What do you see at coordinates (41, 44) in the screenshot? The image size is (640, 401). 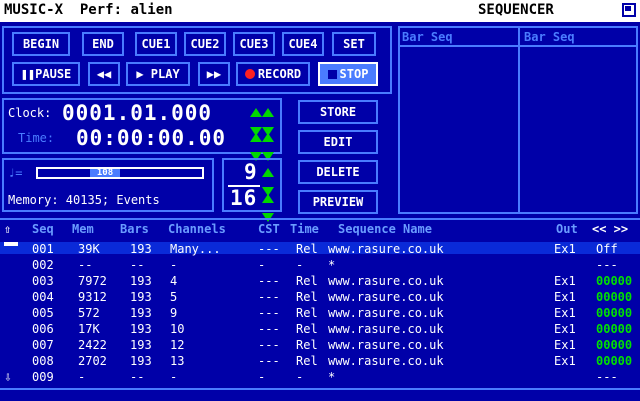 I see `begin-button: BEGIN` at bounding box center [41, 44].